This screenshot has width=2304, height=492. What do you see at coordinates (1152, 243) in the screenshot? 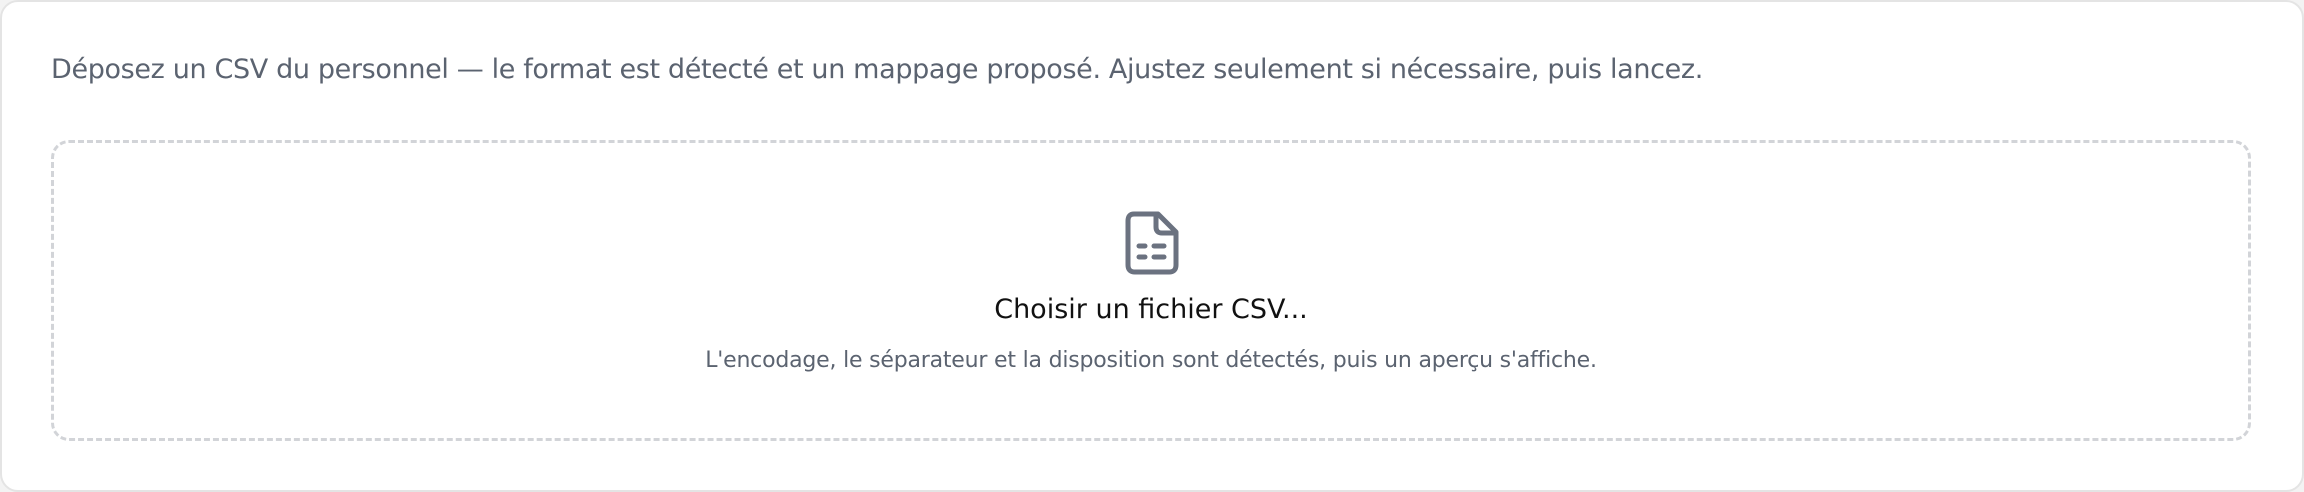
I see `file-spreadsheet-icon` at bounding box center [1152, 243].